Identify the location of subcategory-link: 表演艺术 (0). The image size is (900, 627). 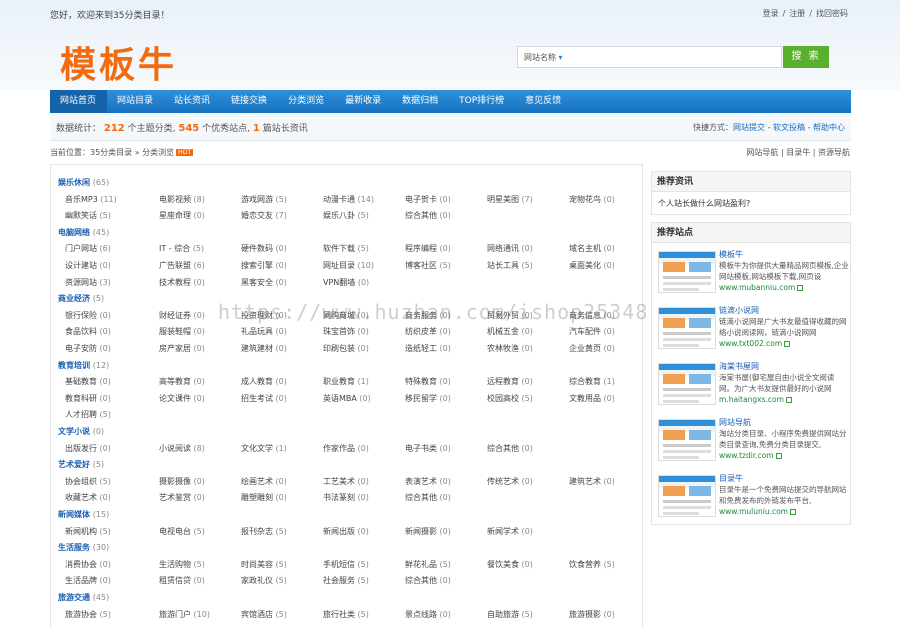
(428, 481).